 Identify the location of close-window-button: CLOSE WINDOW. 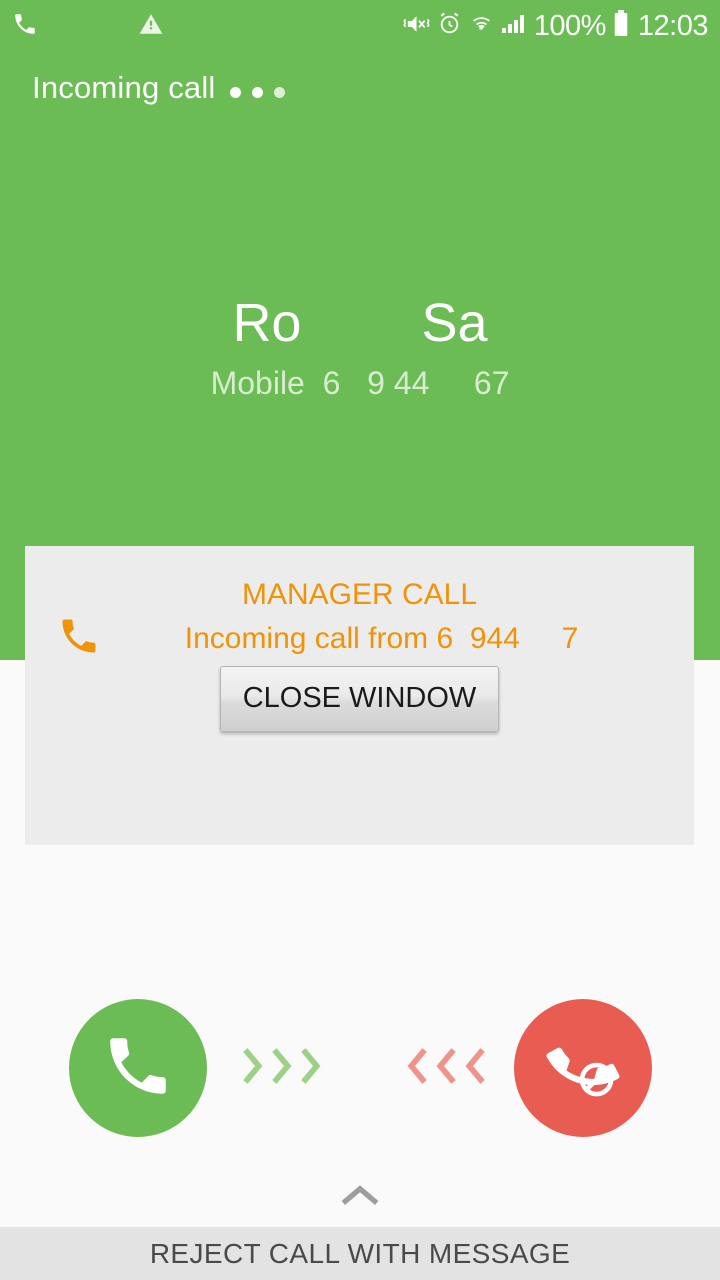
(359, 699).